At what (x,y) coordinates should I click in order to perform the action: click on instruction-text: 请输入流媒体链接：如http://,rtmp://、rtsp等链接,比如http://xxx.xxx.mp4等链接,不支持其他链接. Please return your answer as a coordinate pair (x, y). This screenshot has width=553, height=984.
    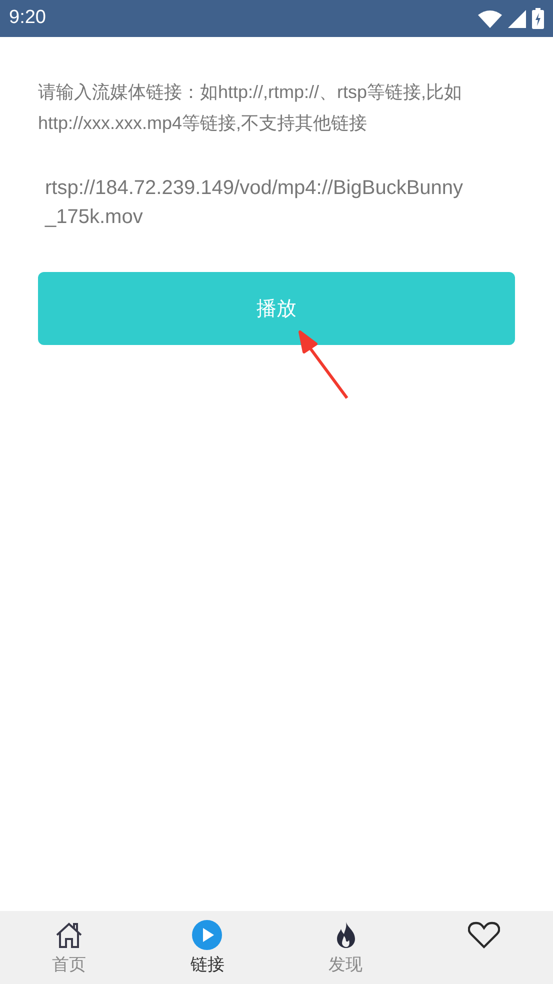
    Looking at the image, I should click on (251, 108).